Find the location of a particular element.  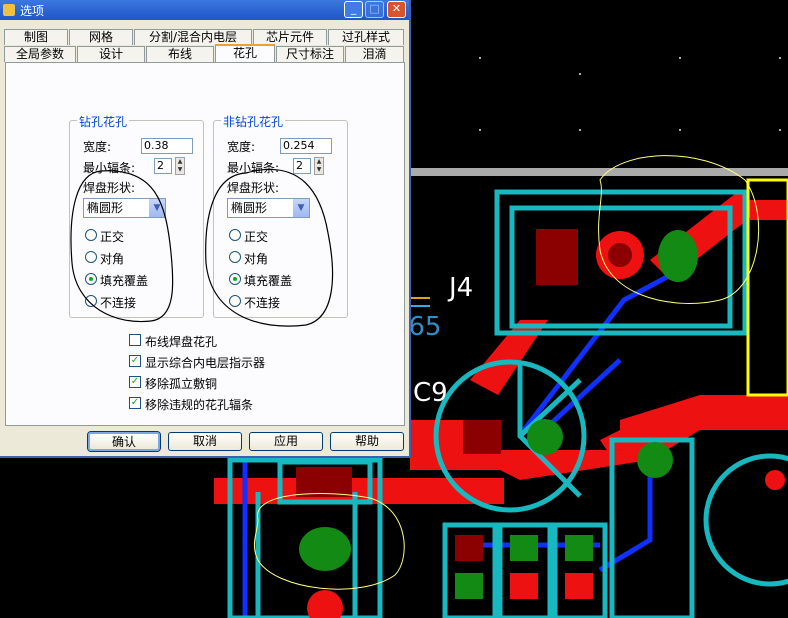

tab-chip-component: 芯片元件 is located at coordinates (290, 37).